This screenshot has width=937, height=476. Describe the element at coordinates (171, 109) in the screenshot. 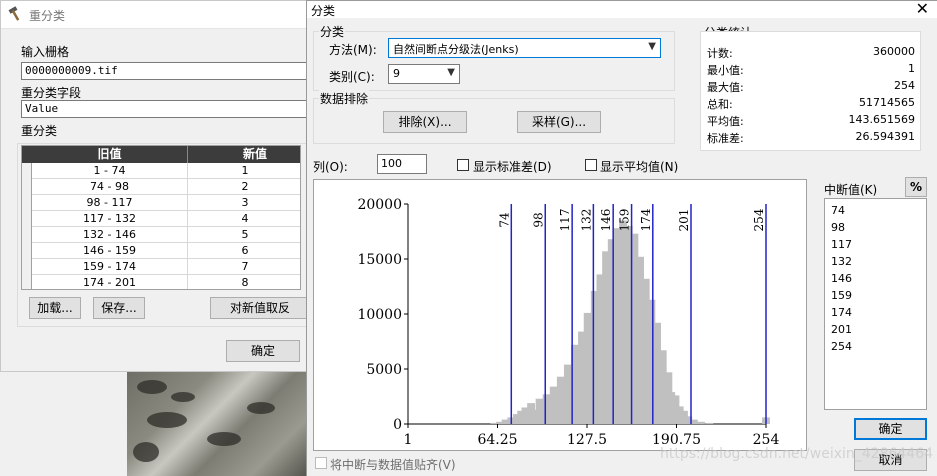

I see `reclass-field-select: Value` at that location.